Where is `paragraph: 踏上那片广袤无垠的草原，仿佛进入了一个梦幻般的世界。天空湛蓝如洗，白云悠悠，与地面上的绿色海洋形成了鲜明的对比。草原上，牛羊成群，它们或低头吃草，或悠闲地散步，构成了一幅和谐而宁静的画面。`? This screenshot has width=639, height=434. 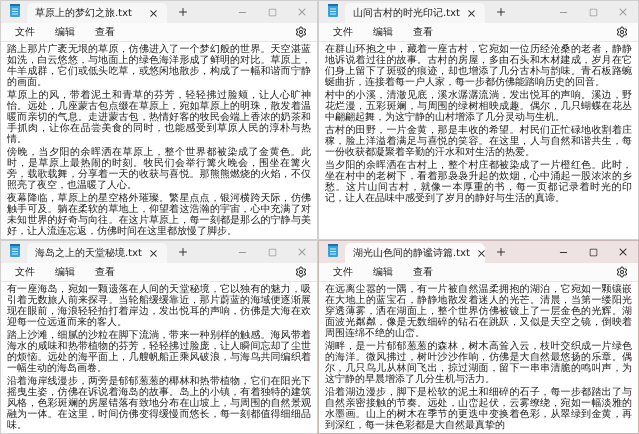 paragraph: 踏上那片广袤无垠的草原，仿佛进入了一个梦幻般的世界。天空湛蓝如洗，白云悠悠，与地面上的绿色海洋形成了鲜明的对比。草原上，牛羊成群，它们或低头吃草，或悠闲地散步，构成了一幅和谐而宁静的画面。 is located at coordinates (159, 66).